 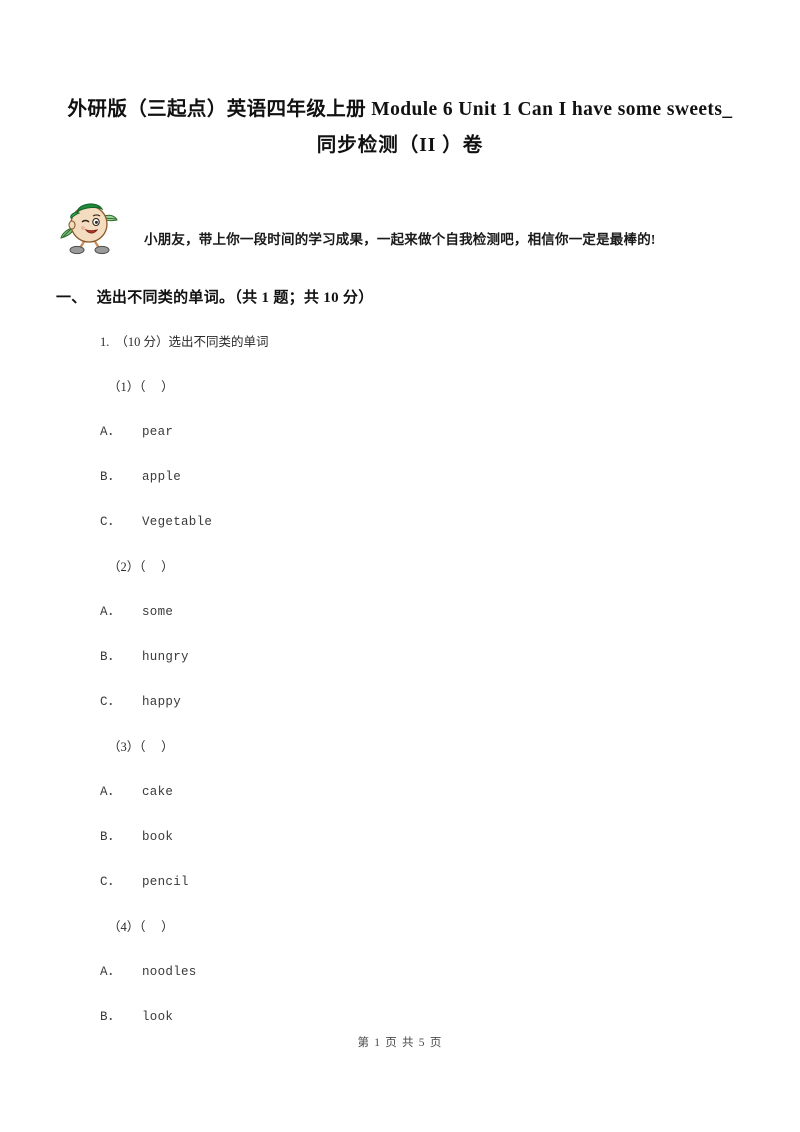 What do you see at coordinates (400, 1043) in the screenshot?
I see `page-footer: 第 1 页 共 5 页` at bounding box center [400, 1043].